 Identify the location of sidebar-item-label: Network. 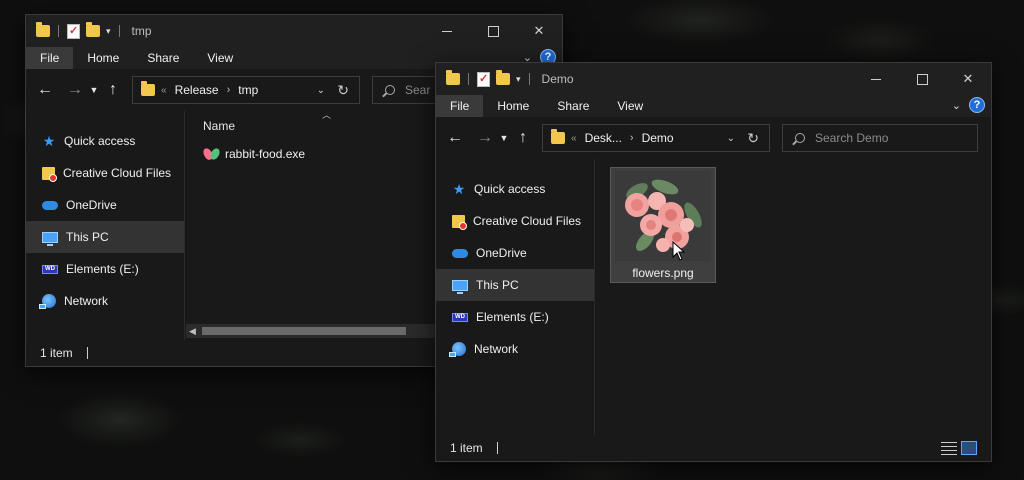
(496, 349).